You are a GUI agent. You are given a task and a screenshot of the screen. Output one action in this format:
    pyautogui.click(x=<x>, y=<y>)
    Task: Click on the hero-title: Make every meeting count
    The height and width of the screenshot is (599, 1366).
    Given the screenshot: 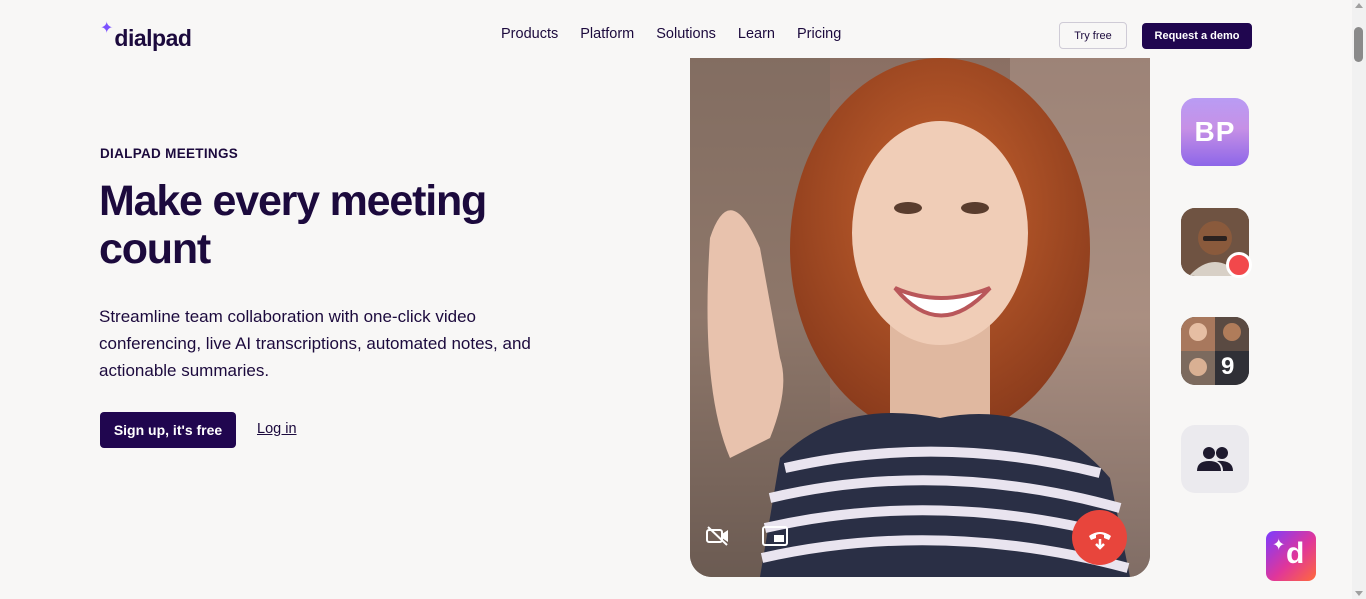 What is the action you would take?
    pyautogui.click(x=293, y=225)
    